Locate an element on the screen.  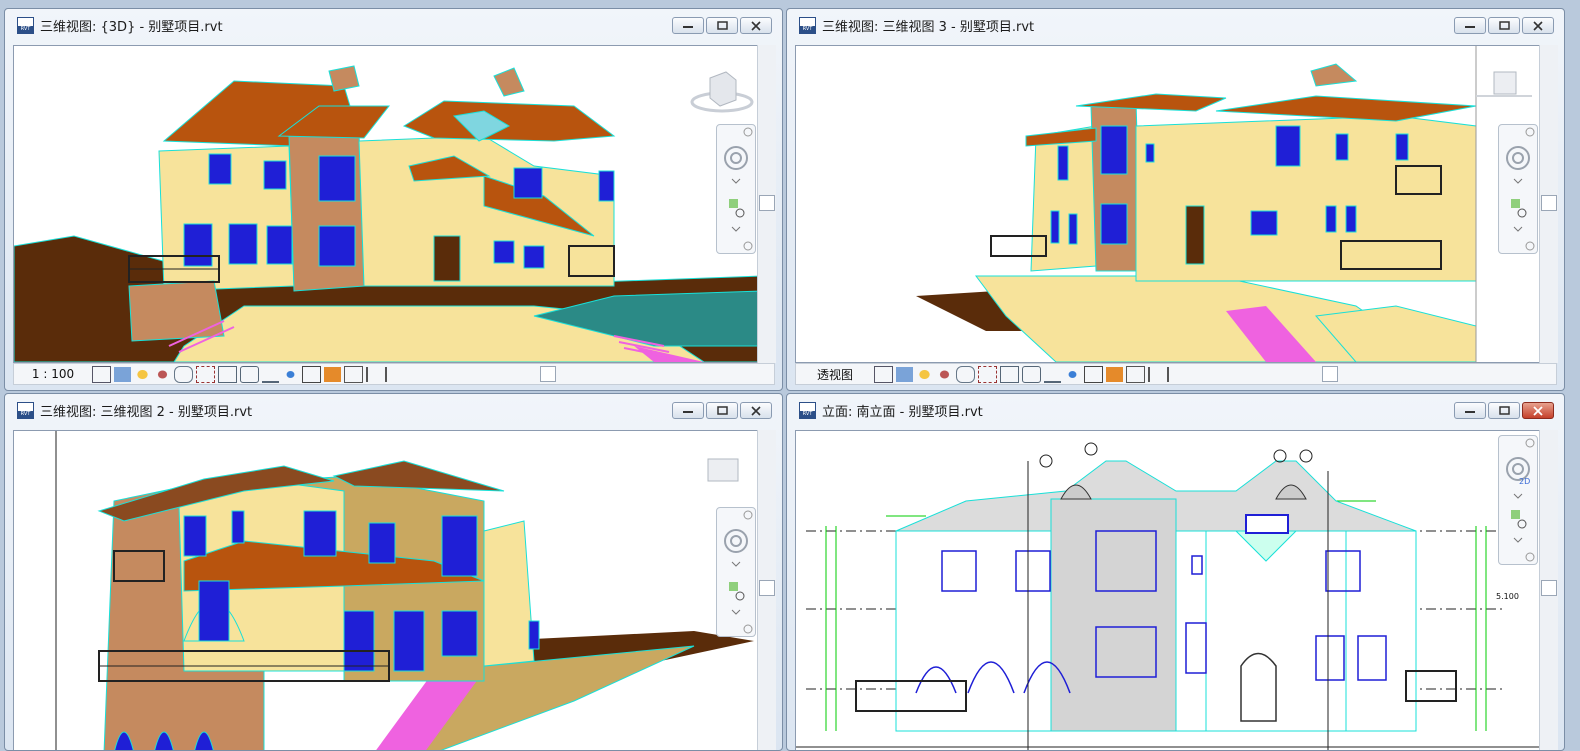
view-scale: 1 : 100 is located at coordinates (53, 374).